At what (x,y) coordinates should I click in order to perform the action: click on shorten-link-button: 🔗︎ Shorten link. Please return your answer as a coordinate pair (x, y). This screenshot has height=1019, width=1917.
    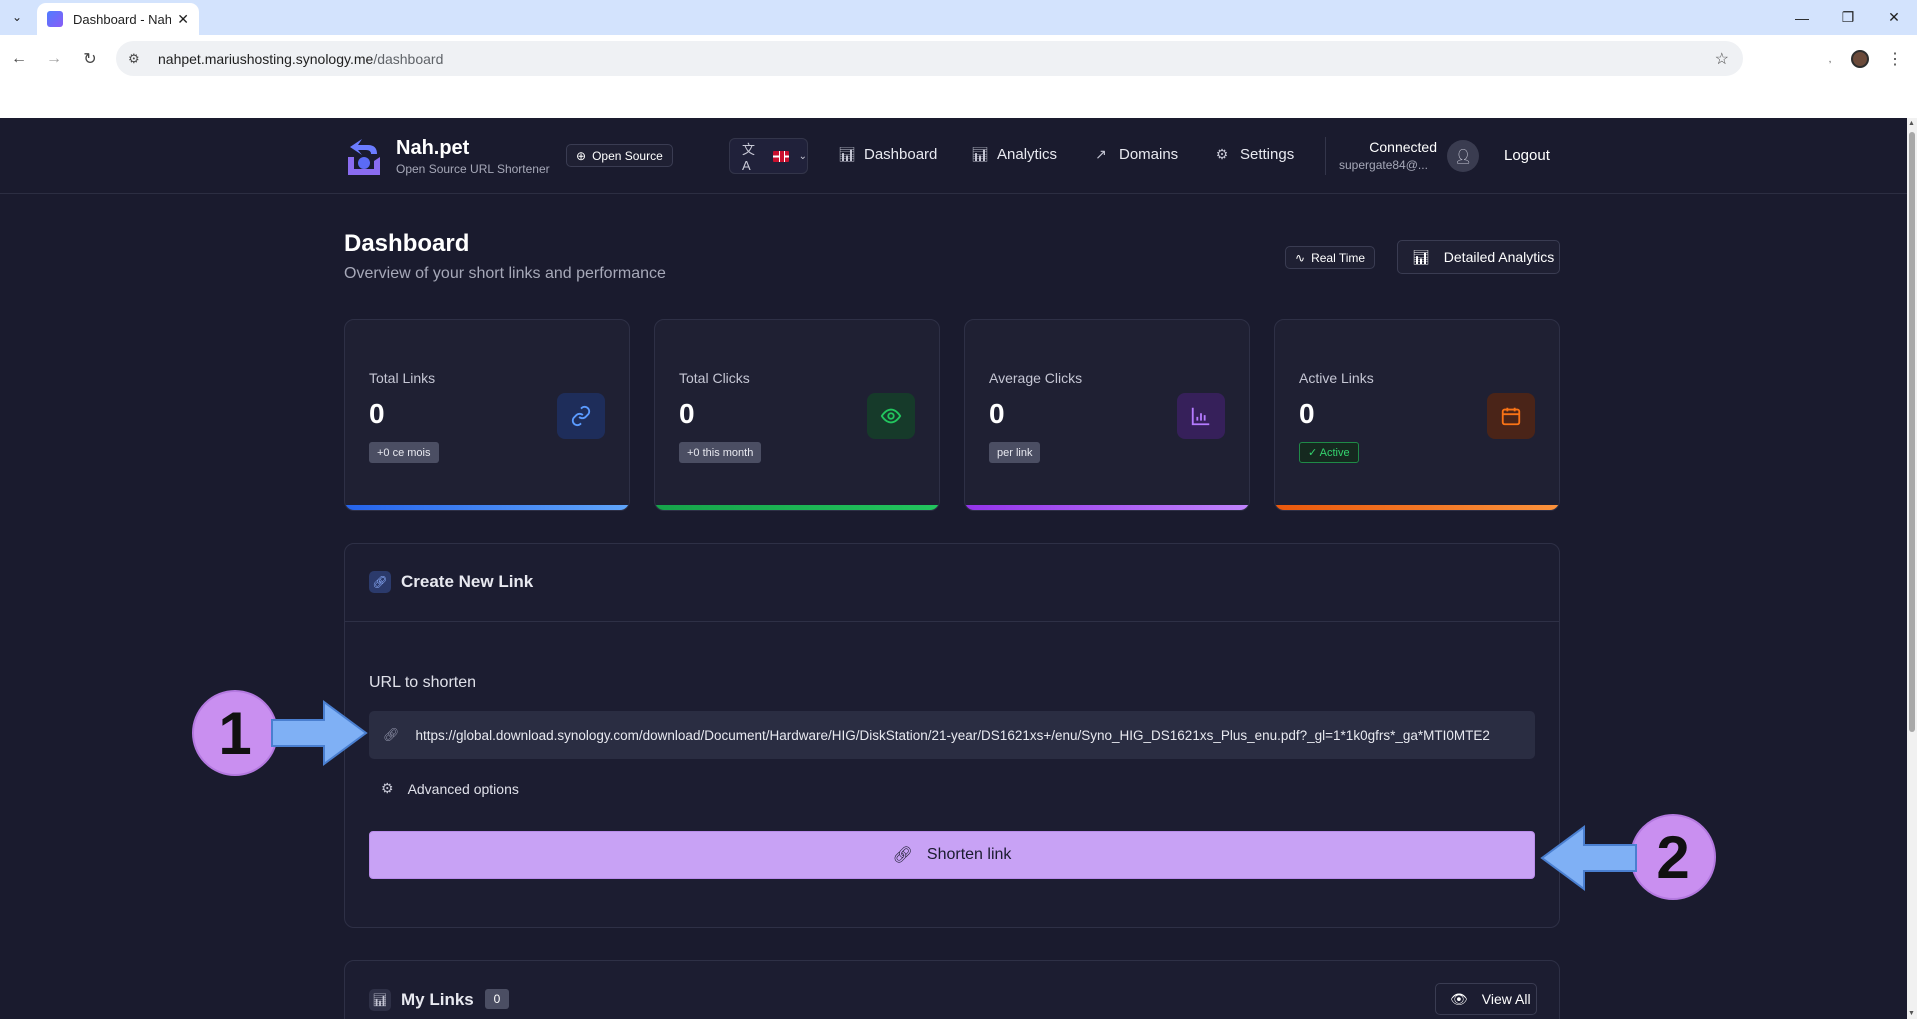
    Looking at the image, I should click on (952, 855).